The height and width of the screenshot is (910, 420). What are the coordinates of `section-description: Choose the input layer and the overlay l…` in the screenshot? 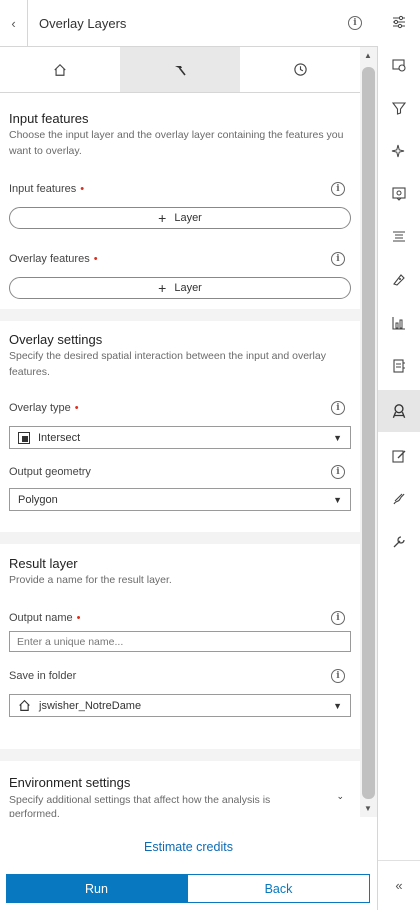 It's located at (176, 143).